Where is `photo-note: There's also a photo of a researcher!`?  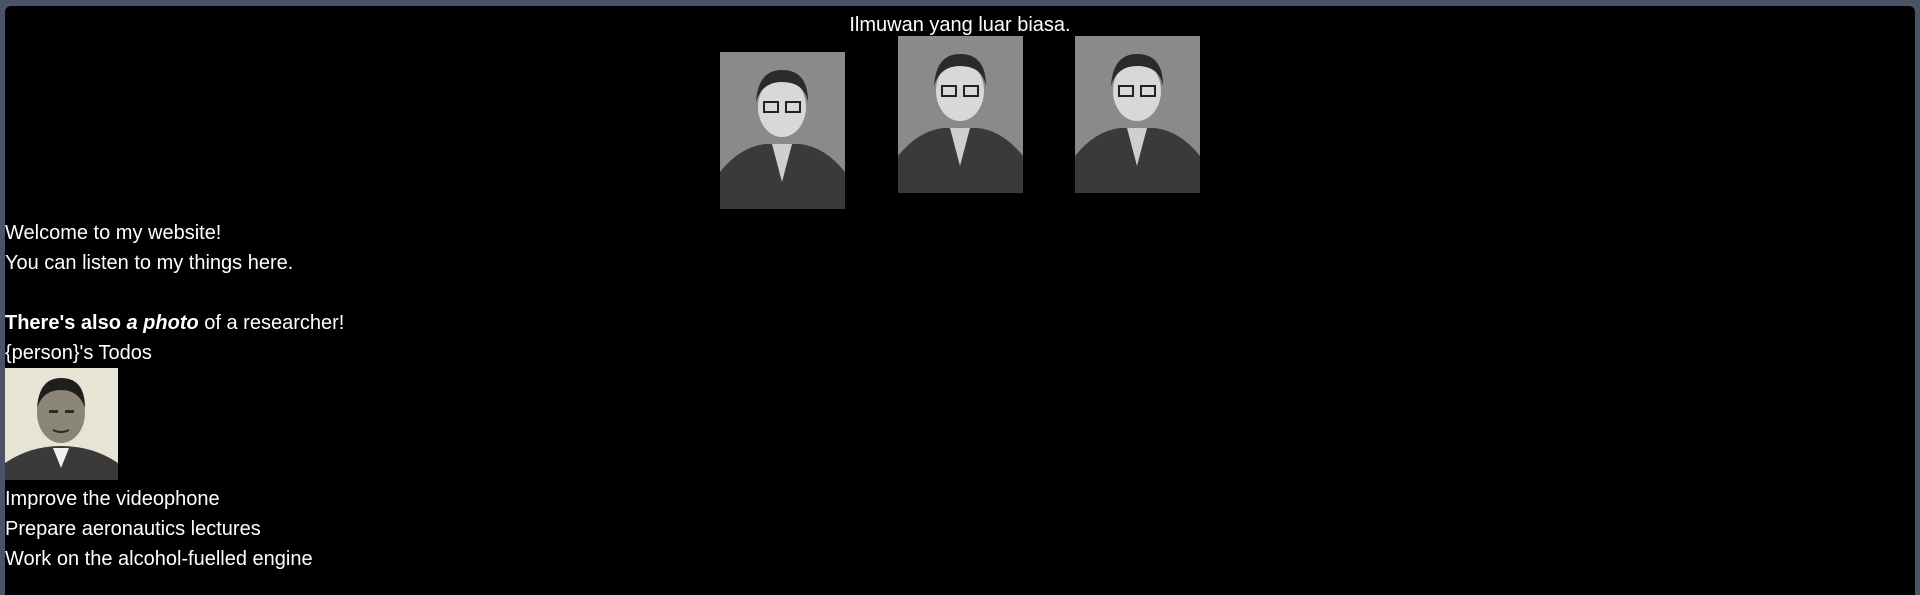
photo-note: There's also a photo of a researcher! is located at coordinates (174, 323).